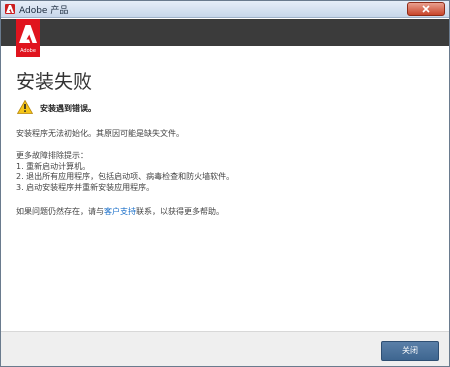  I want to click on title-bar: Adobe 产品, so click(225, 9).